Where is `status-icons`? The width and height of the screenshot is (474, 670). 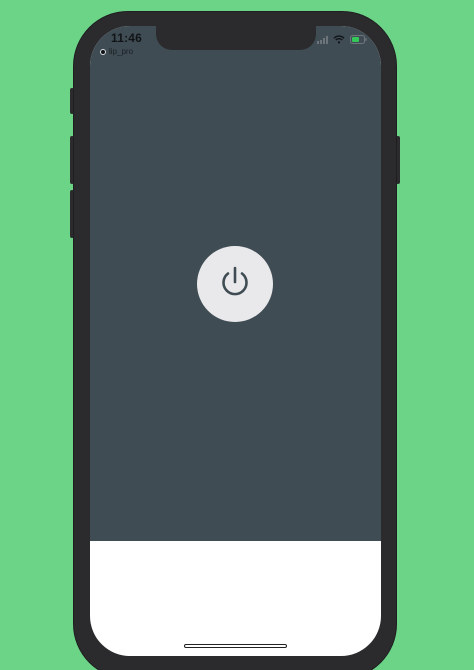 status-icons is located at coordinates (342, 39).